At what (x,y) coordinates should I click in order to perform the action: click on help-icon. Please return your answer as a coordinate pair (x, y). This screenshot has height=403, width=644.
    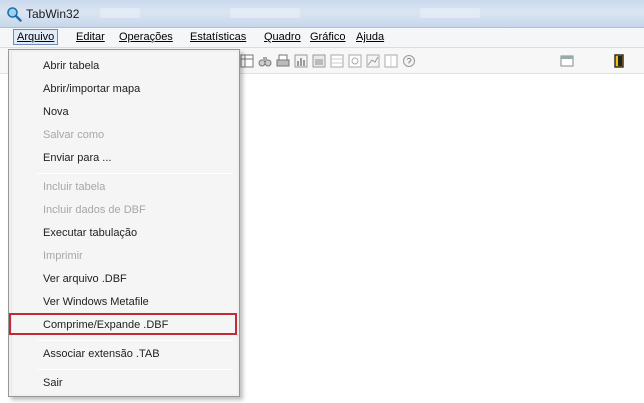
    Looking at the image, I should click on (409, 61).